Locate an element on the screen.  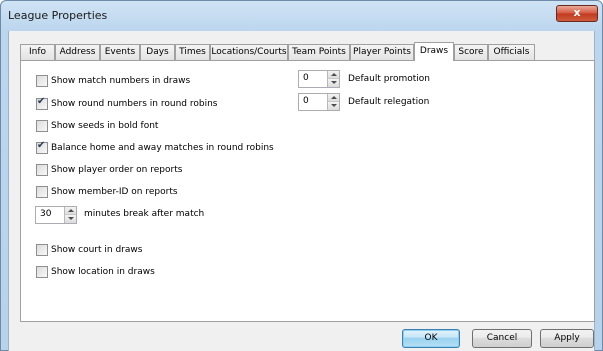
tab-label: Info is located at coordinates (37, 52).